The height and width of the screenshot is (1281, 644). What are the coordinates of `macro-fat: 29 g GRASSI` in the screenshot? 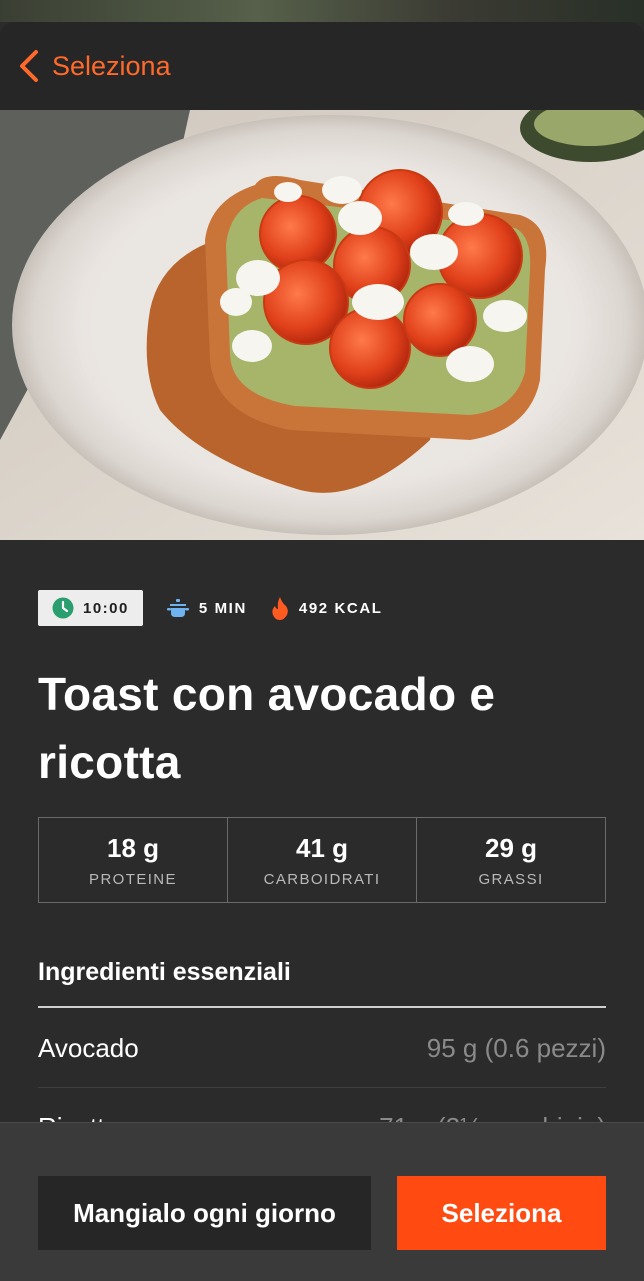 It's located at (510, 860).